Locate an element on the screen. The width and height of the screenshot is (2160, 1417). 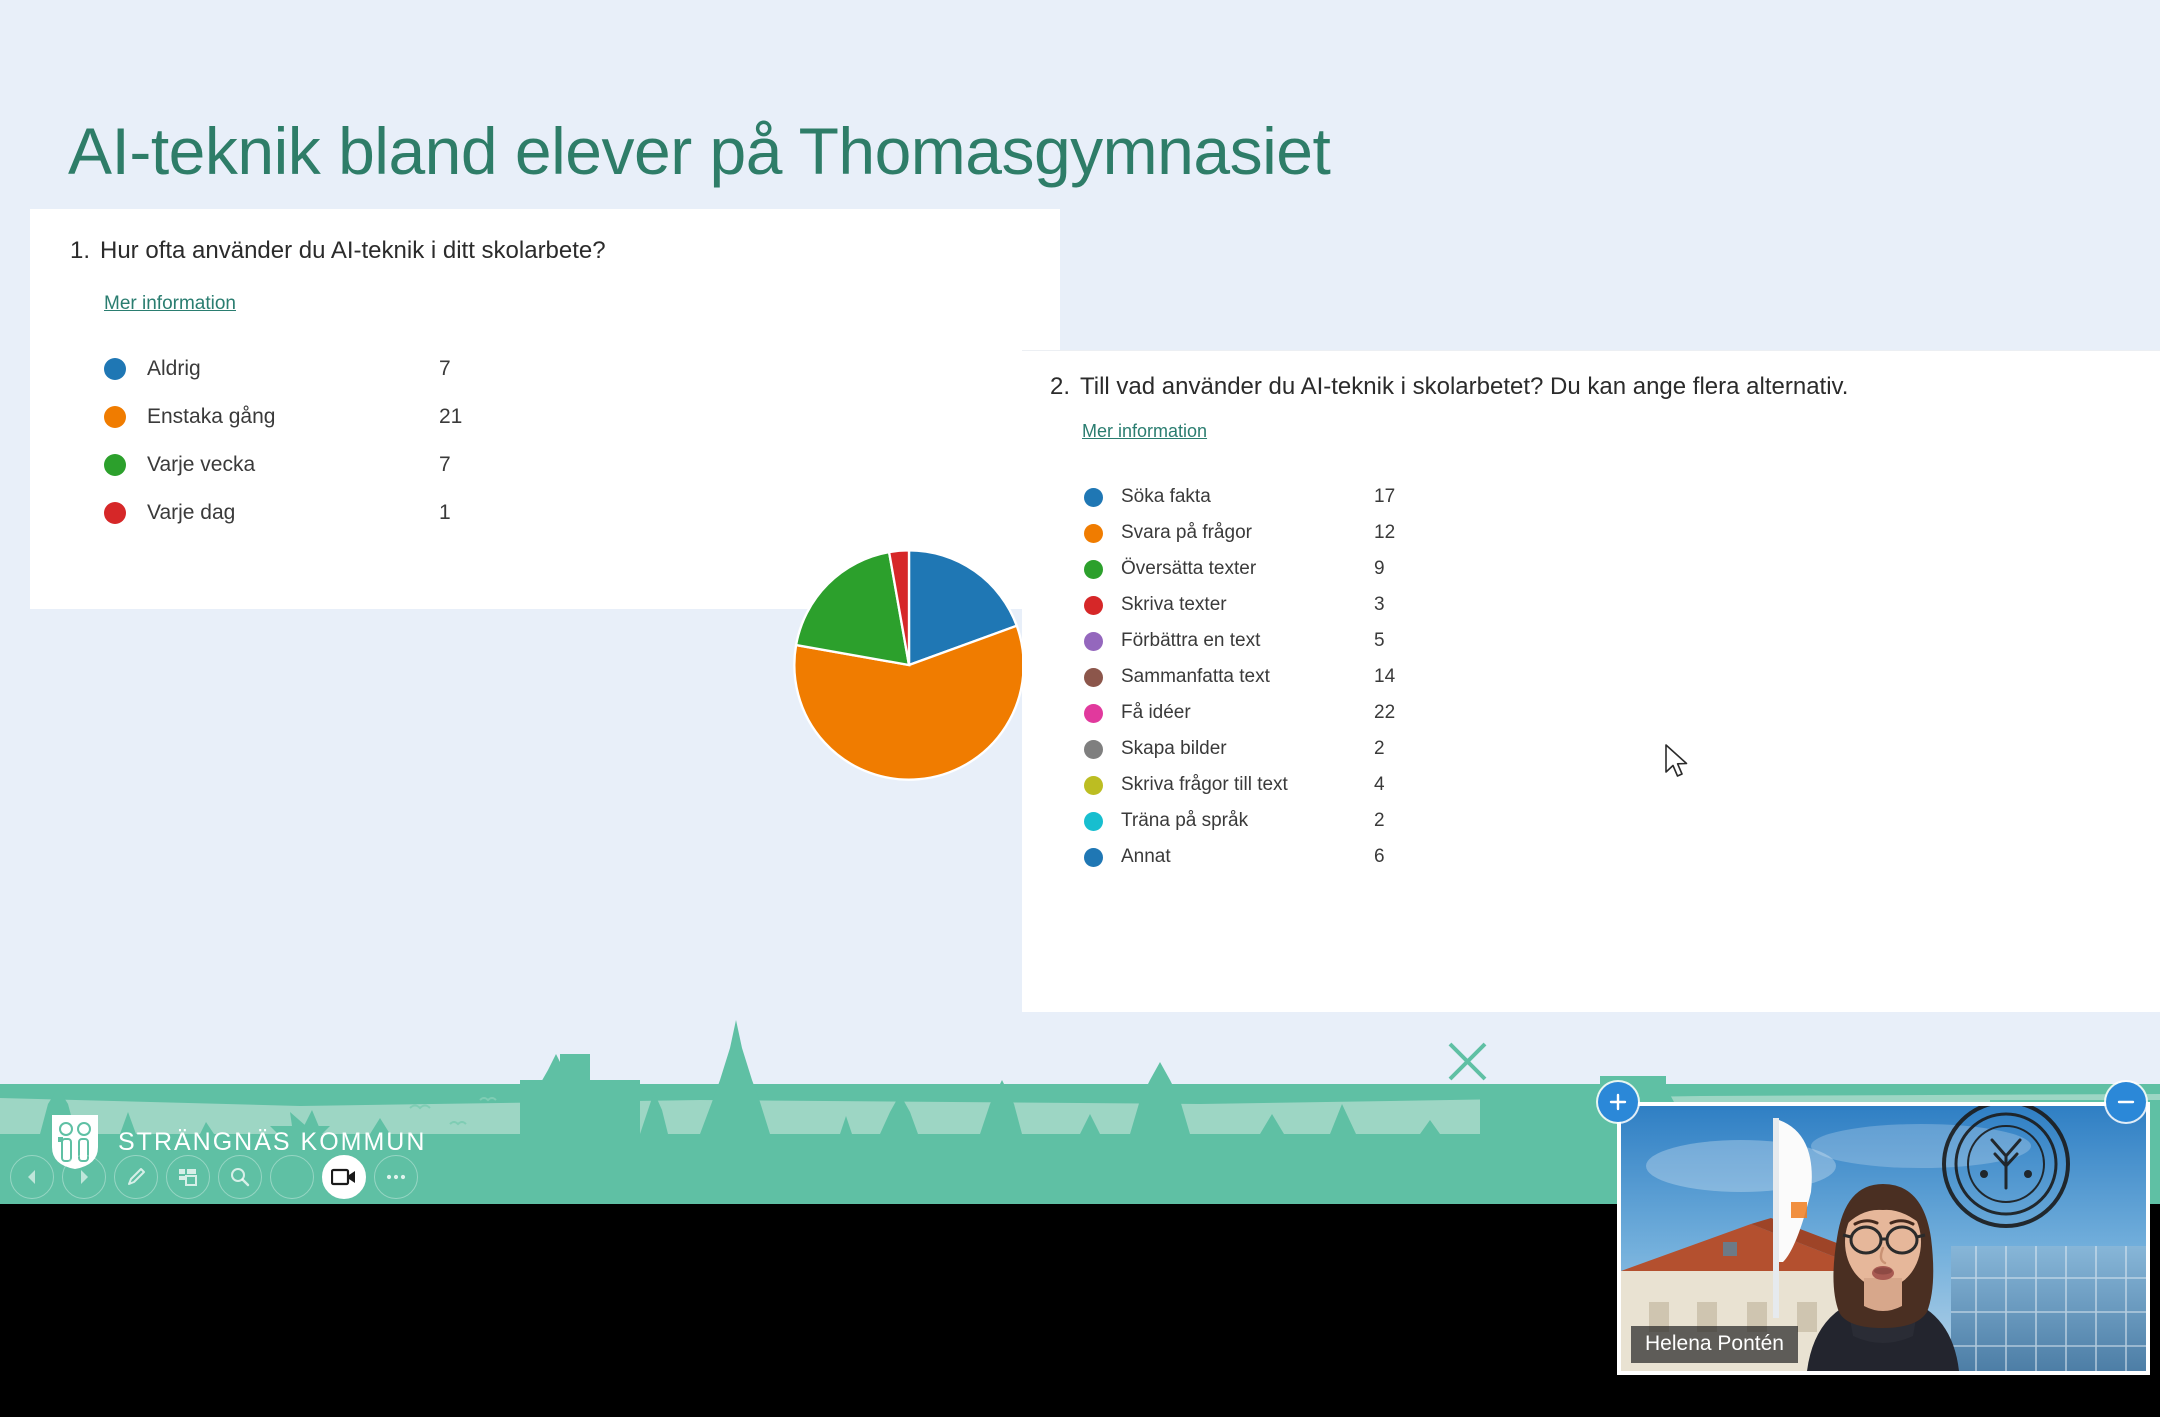
legend-item-label: Få idéer is located at coordinates (1156, 712).